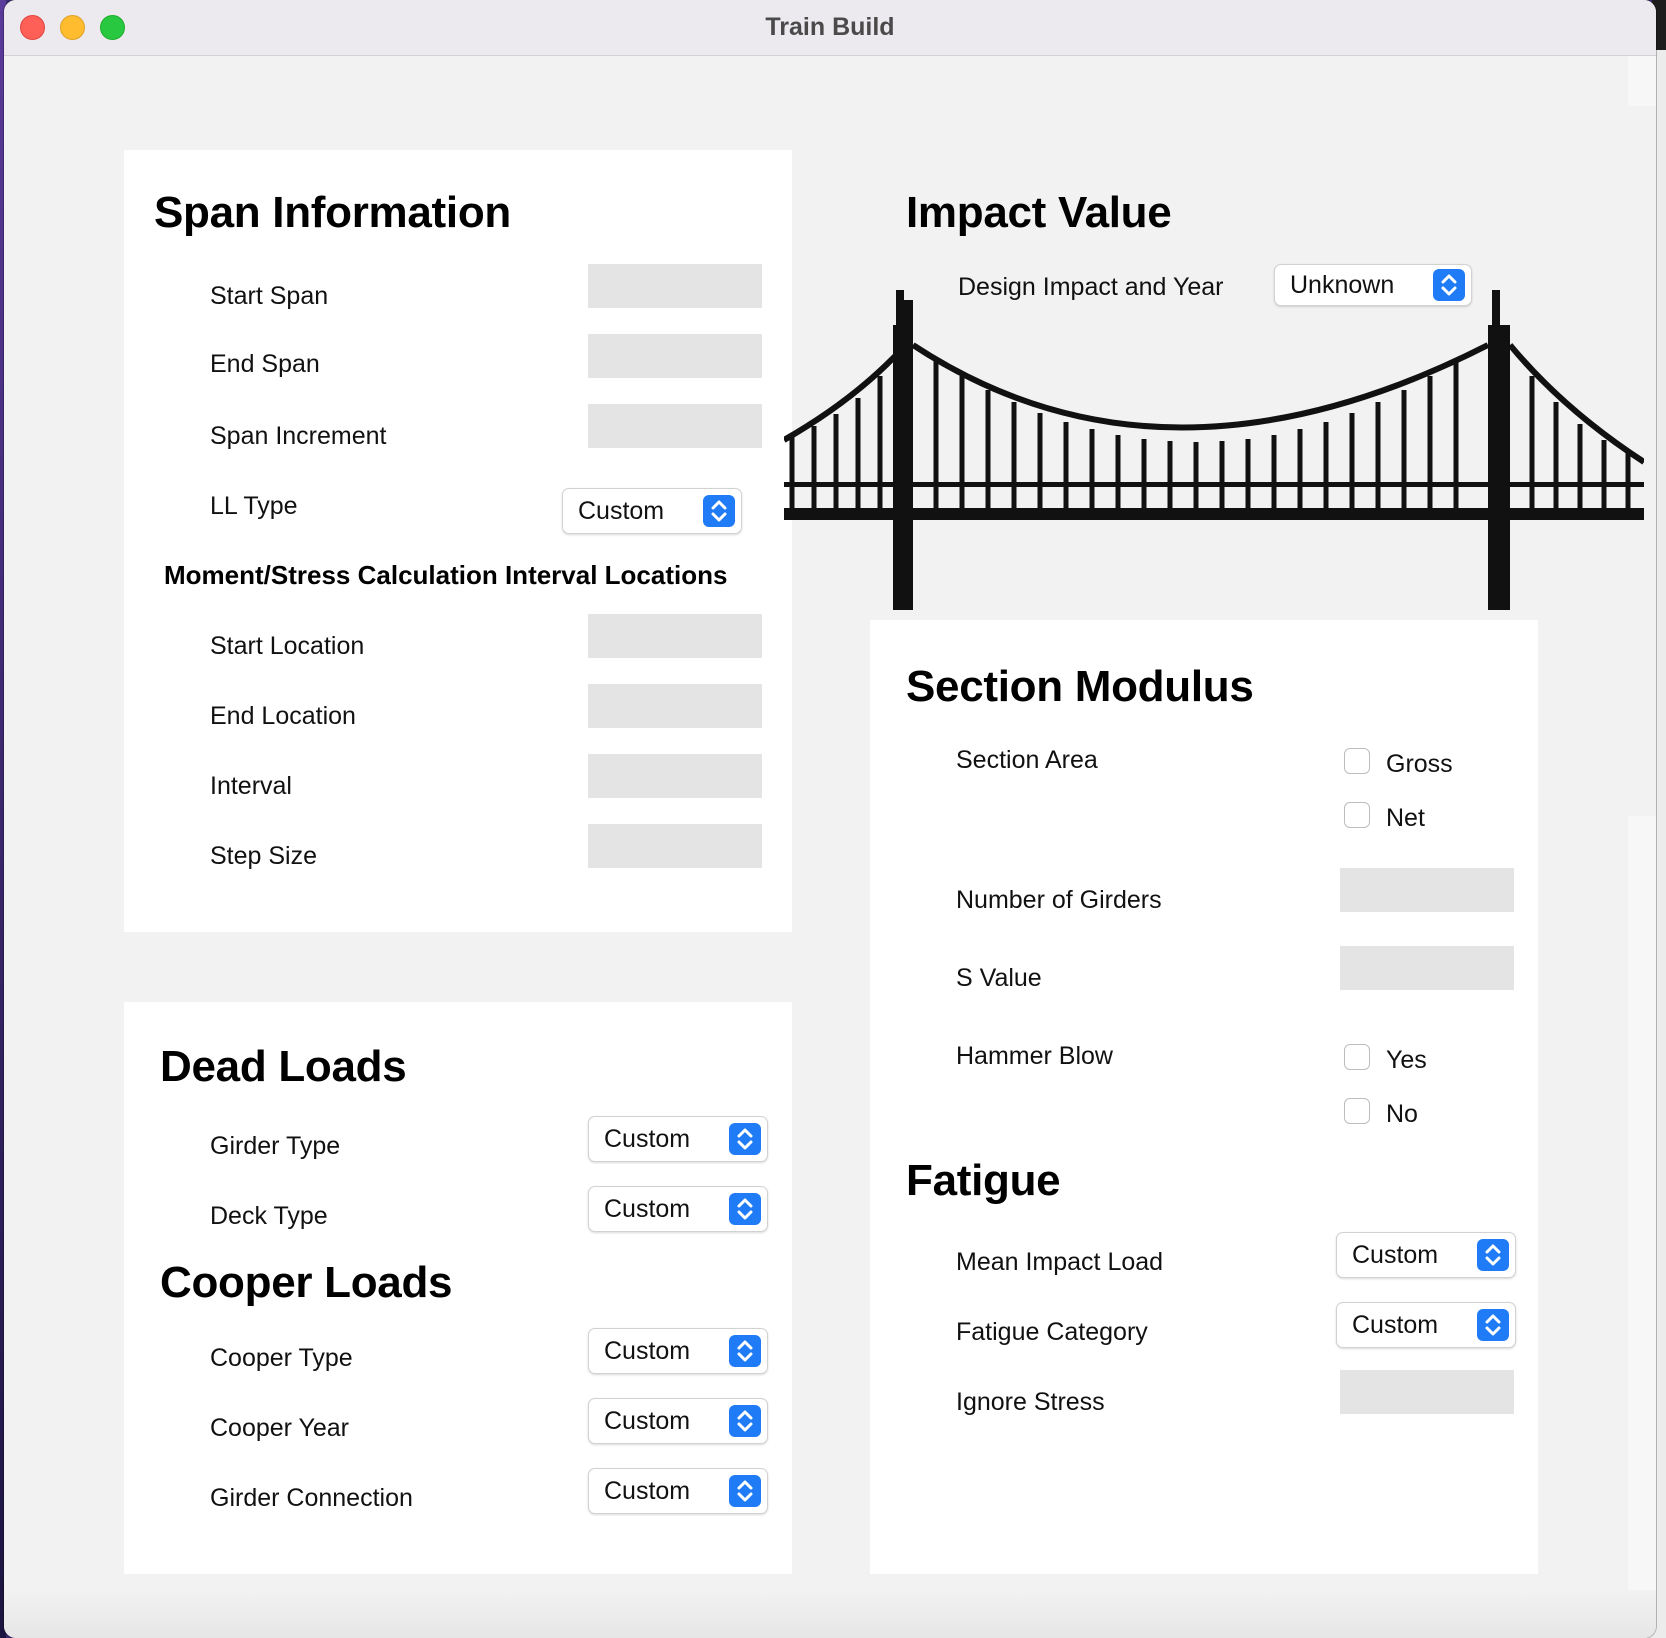 This screenshot has height=1638, width=1666. What do you see at coordinates (675, 286) in the screenshot?
I see `start-span-input` at bounding box center [675, 286].